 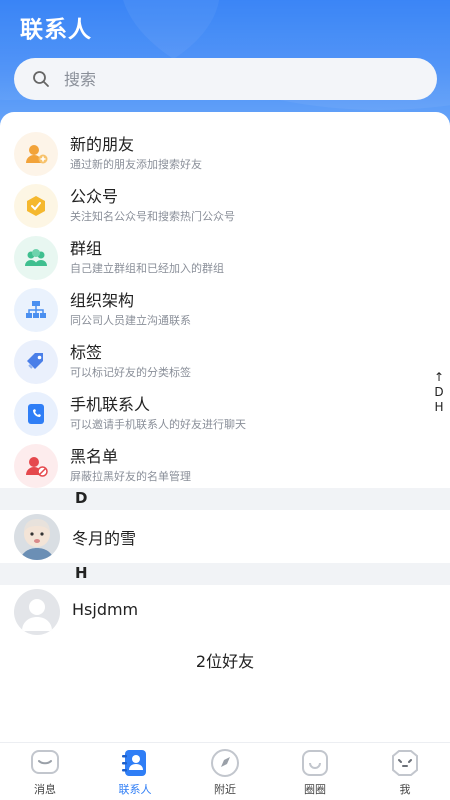 I want to click on nearby-icon, so click(x=225, y=763).